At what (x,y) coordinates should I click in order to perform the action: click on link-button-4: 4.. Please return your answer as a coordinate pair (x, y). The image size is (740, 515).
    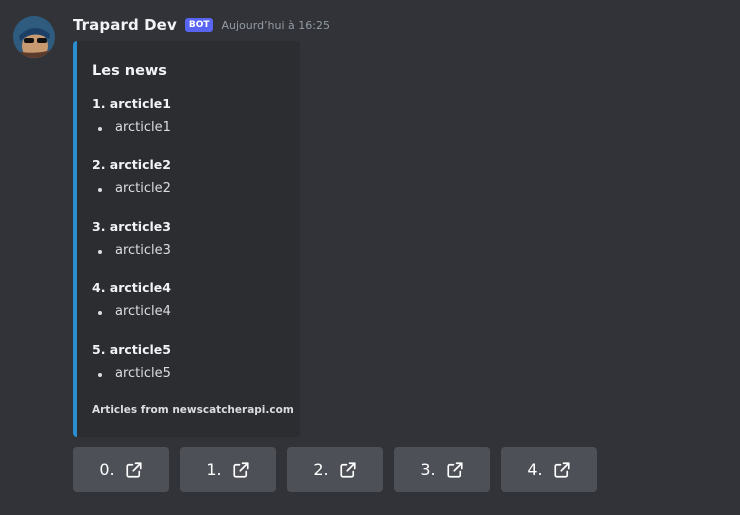
    Looking at the image, I should click on (549, 469).